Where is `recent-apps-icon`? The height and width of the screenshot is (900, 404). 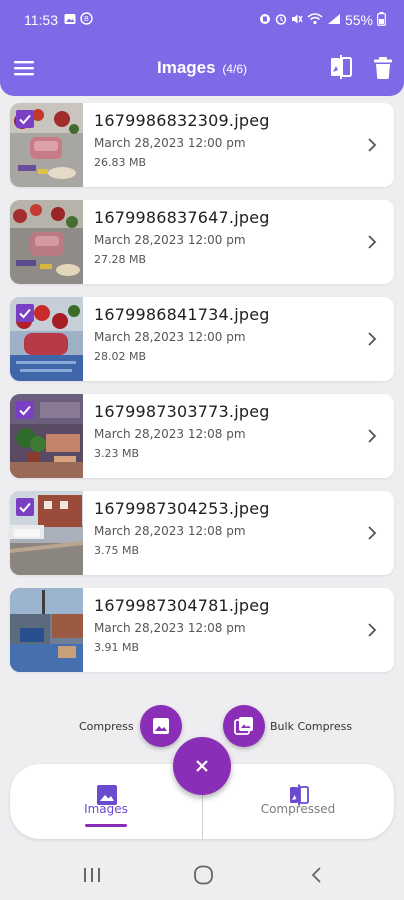
recent-apps-icon is located at coordinates (92, 875).